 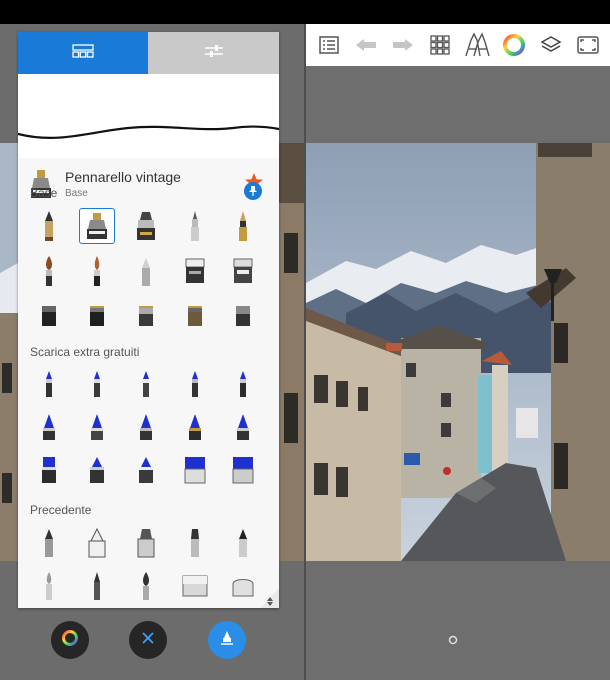 I want to click on top-toolbar, so click(x=458, y=45).